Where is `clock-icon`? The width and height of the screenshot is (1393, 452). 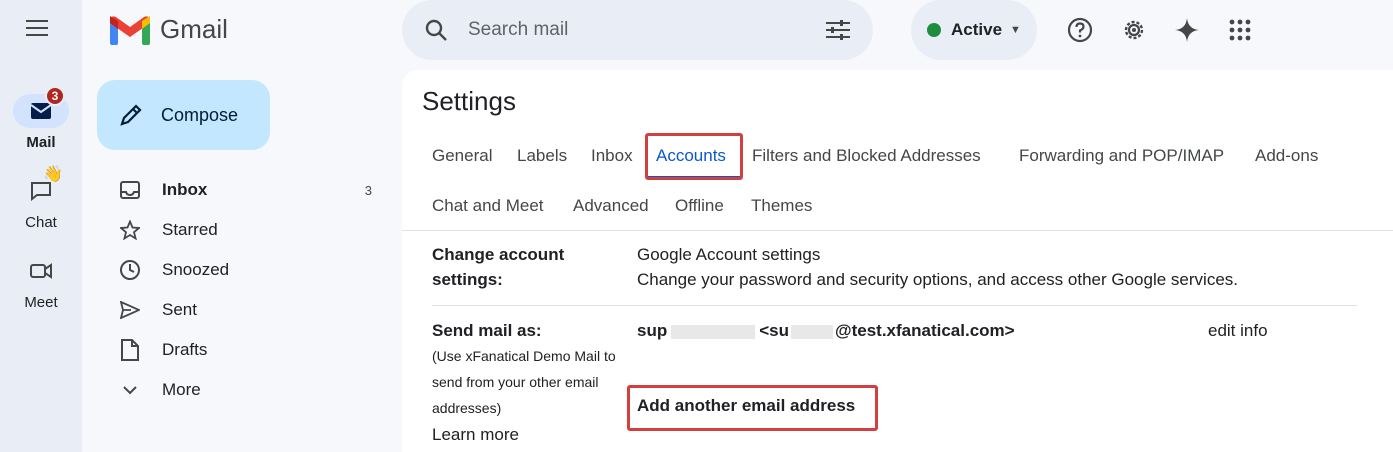 clock-icon is located at coordinates (130, 270).